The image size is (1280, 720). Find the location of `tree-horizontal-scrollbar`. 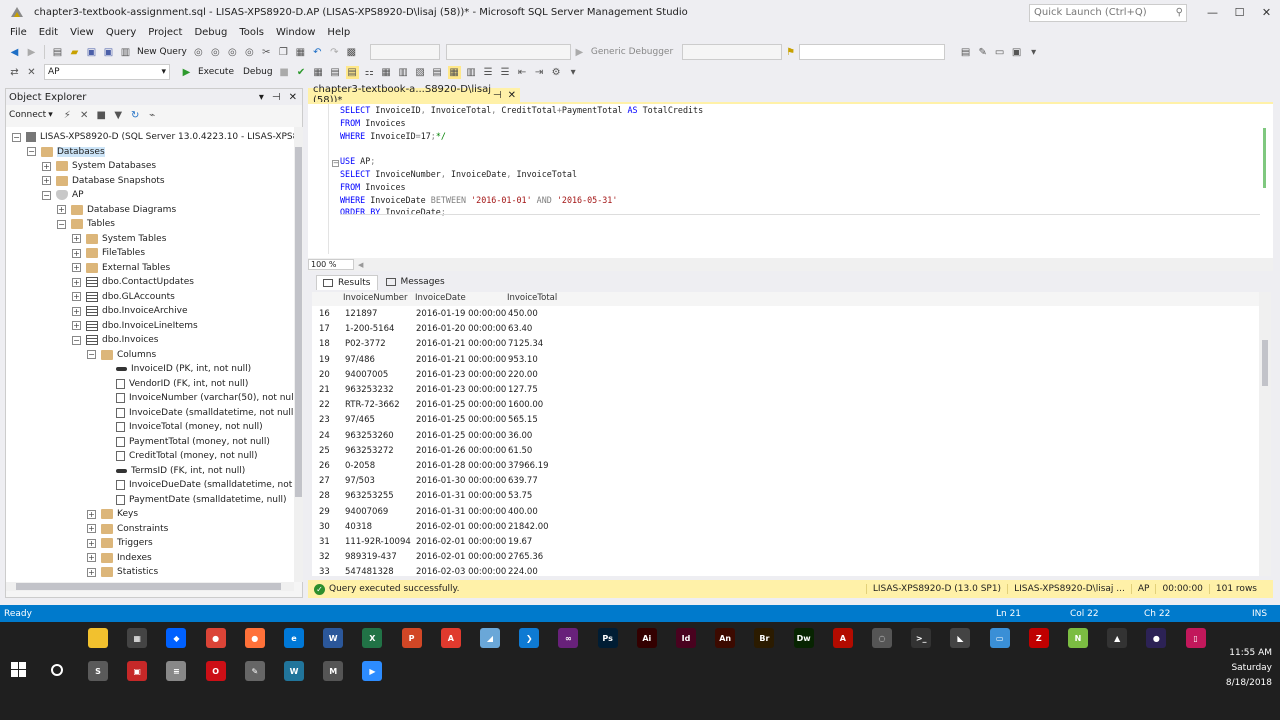

tree-horizontal-scrollbar is located at coordinates (150, 586).